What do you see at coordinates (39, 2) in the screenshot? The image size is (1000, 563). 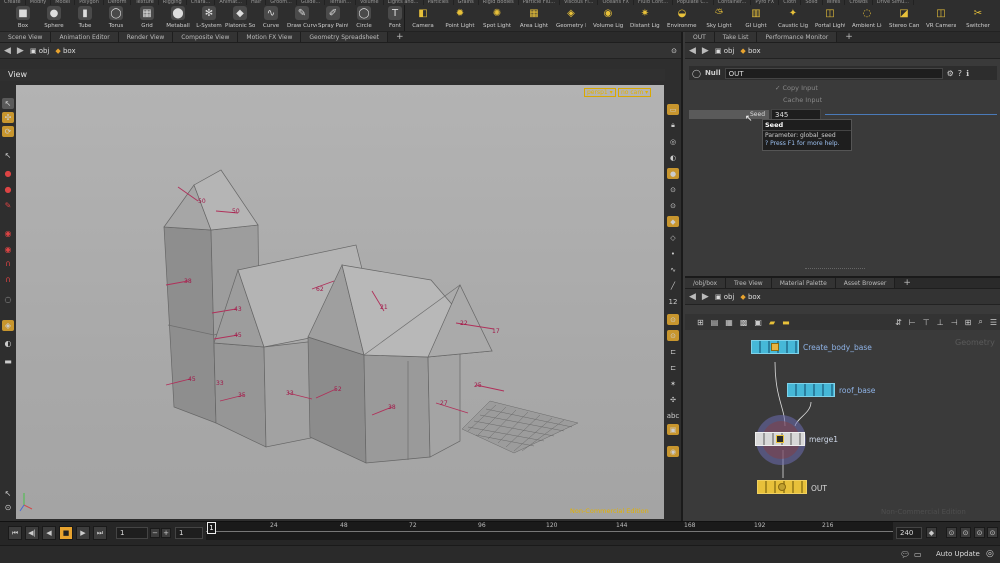 I see `shelf-tab: Modify` at bounding box center [39, 2].